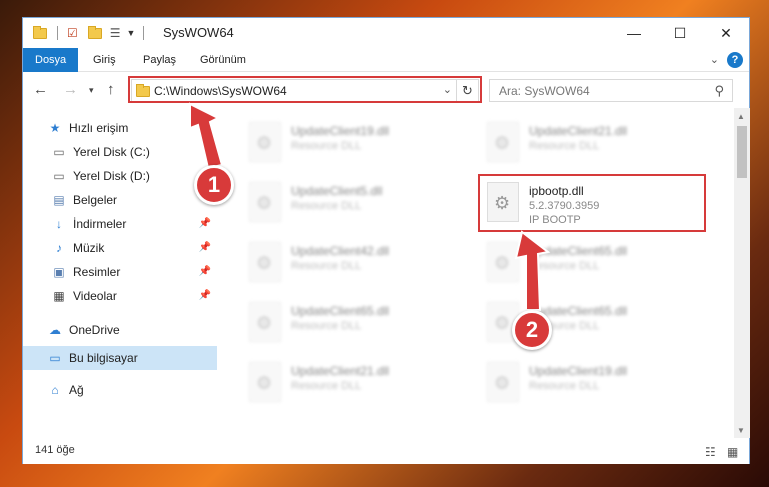 The height and width of the screenshot is (487, 769). I want to click on file-highlight-box, so click(592, 203).